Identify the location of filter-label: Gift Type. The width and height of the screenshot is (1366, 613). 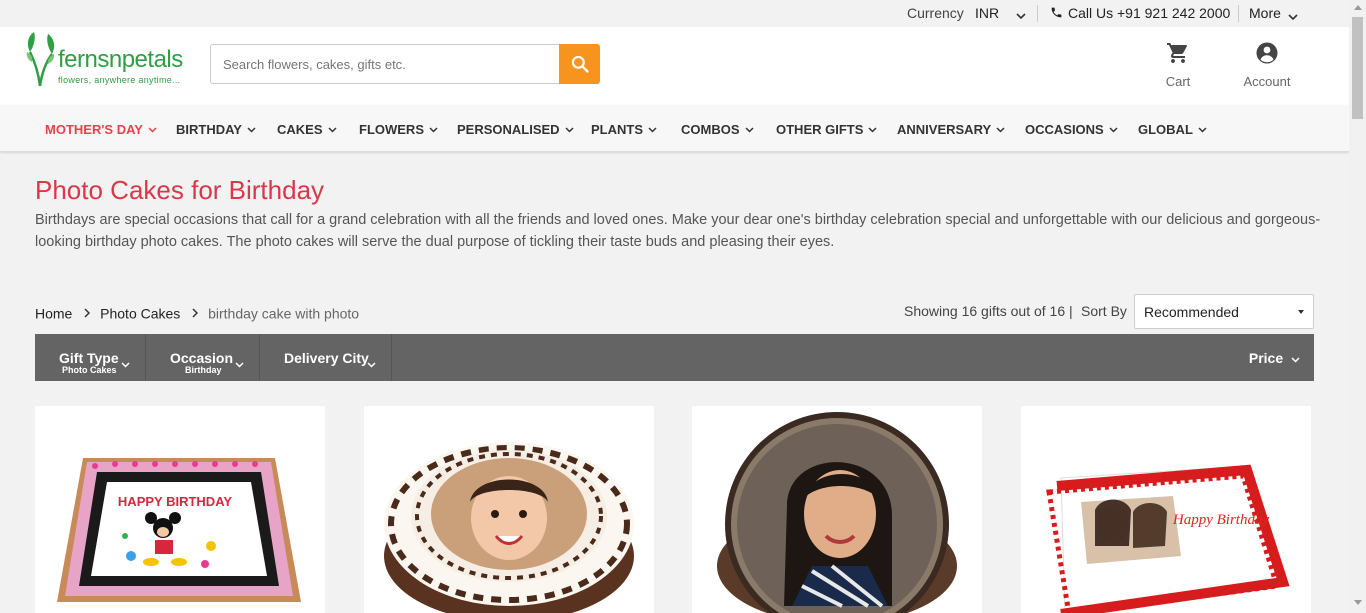
(89, 358).